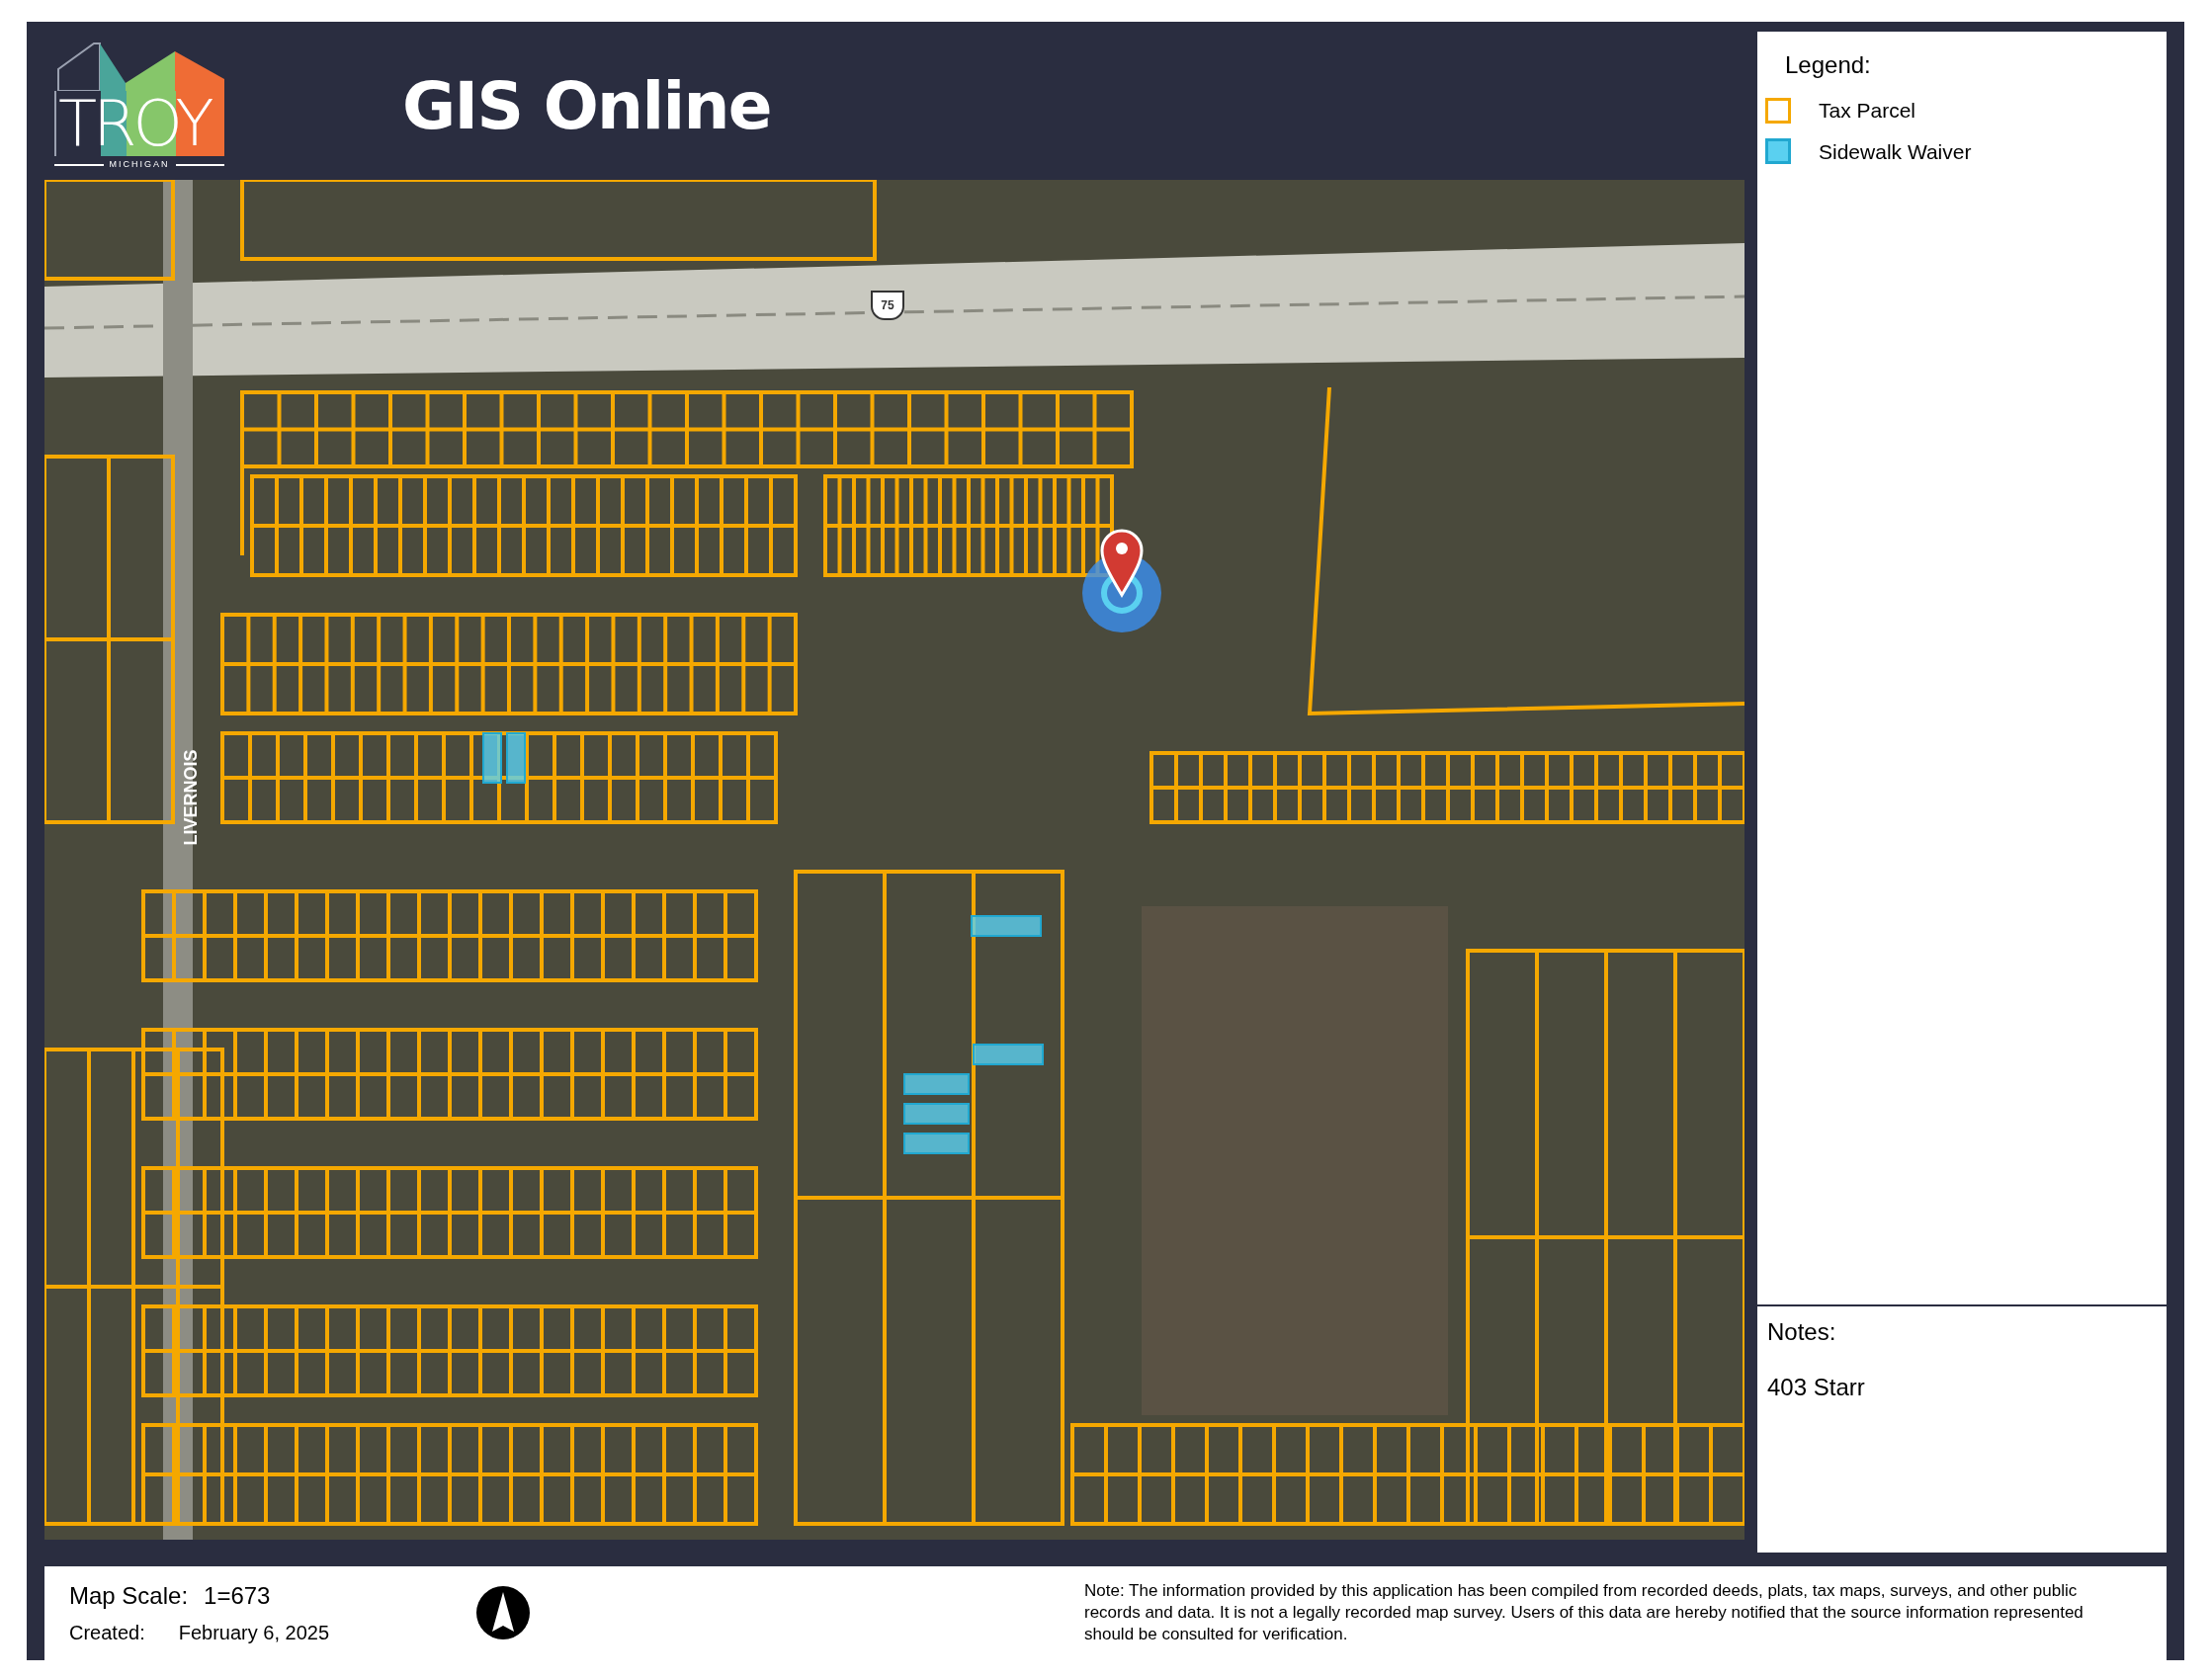 This screenshot has width=2212, height=1680. What do you see at coordinates (586, 106) in the screenshot?
I see `app-title: GIS Online` at bounding box center [586, 106].